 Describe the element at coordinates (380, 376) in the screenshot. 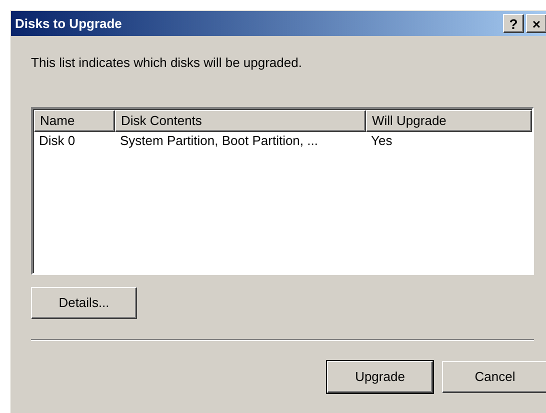

I see `dialog-button: Upgrade` at that location.